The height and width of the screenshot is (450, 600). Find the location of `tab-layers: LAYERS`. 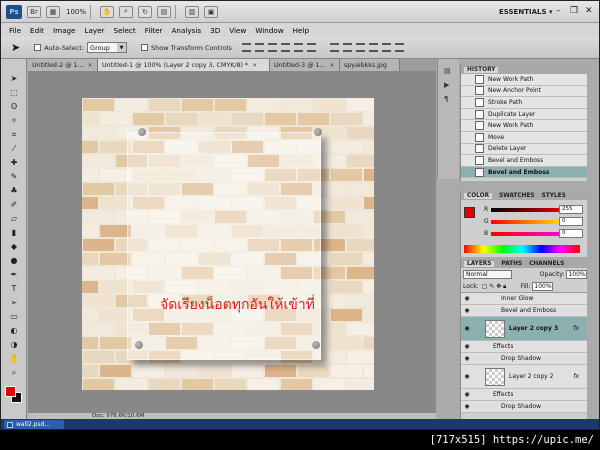

tab-layers: LAYERS is located at coordinates (479, 263).